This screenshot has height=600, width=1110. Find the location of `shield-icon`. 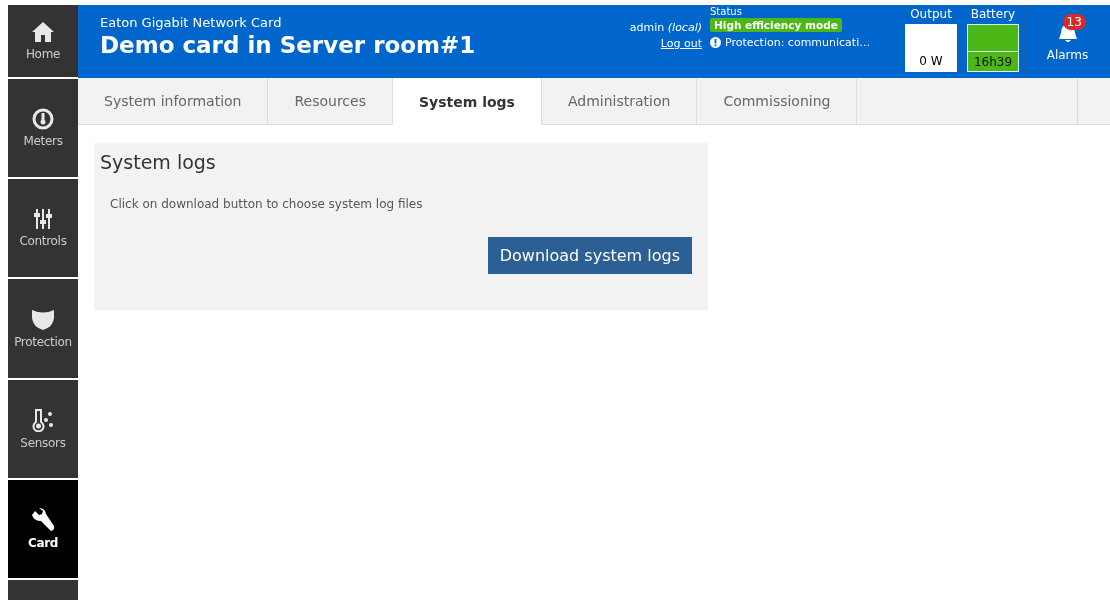

shield-icon is located at coordinates (43, 319).